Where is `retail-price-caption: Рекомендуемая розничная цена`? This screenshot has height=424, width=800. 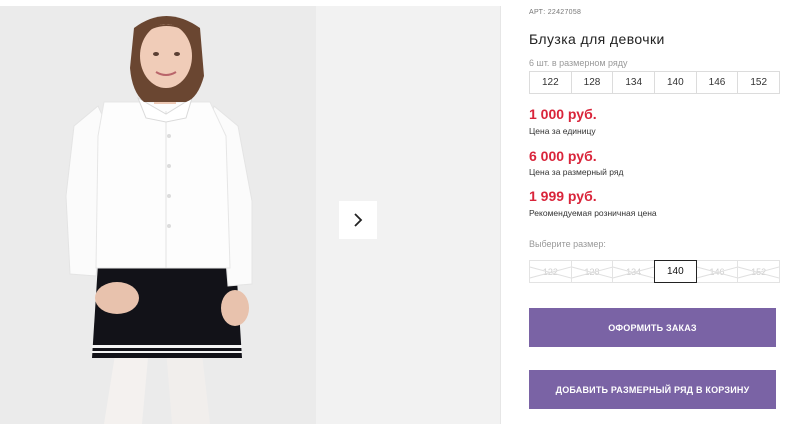
retail-price-caption: Рекомендуемая розничная цена is located at coordinates (593, 213).